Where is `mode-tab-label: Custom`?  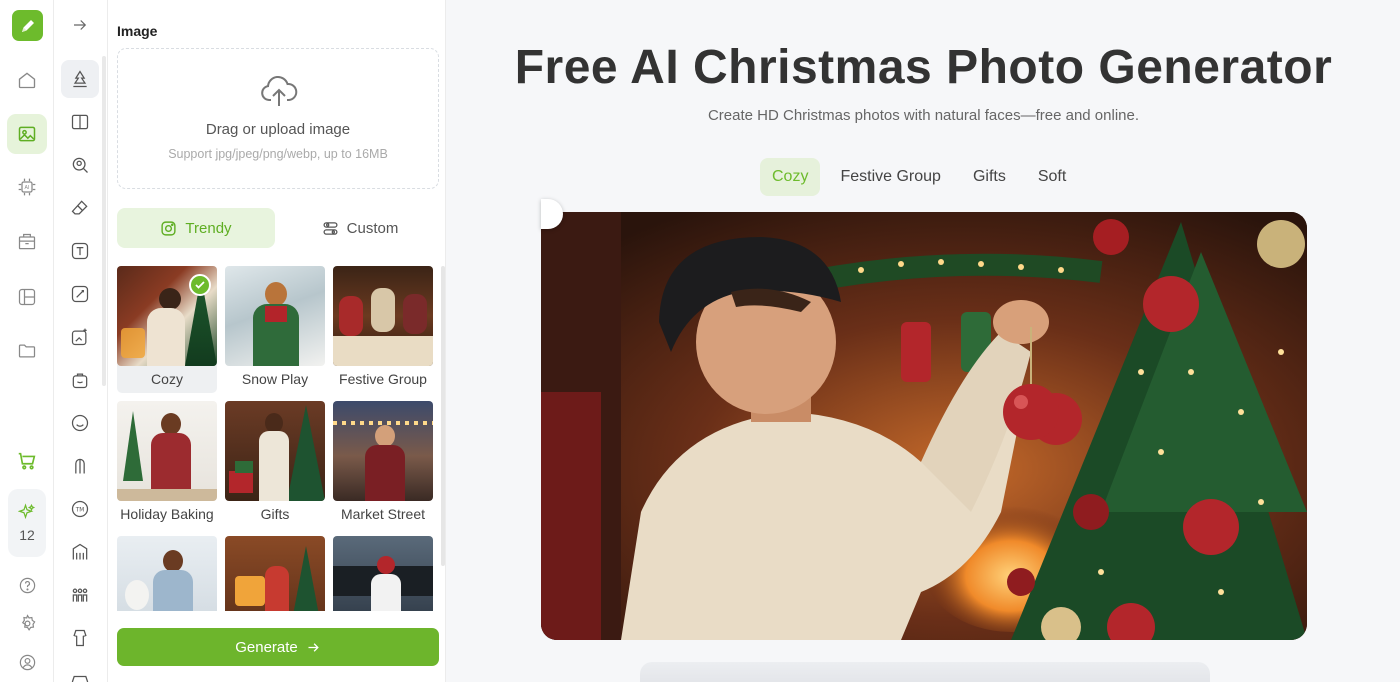 mode-tab-label: Custom is located at coordinates (372, 228).